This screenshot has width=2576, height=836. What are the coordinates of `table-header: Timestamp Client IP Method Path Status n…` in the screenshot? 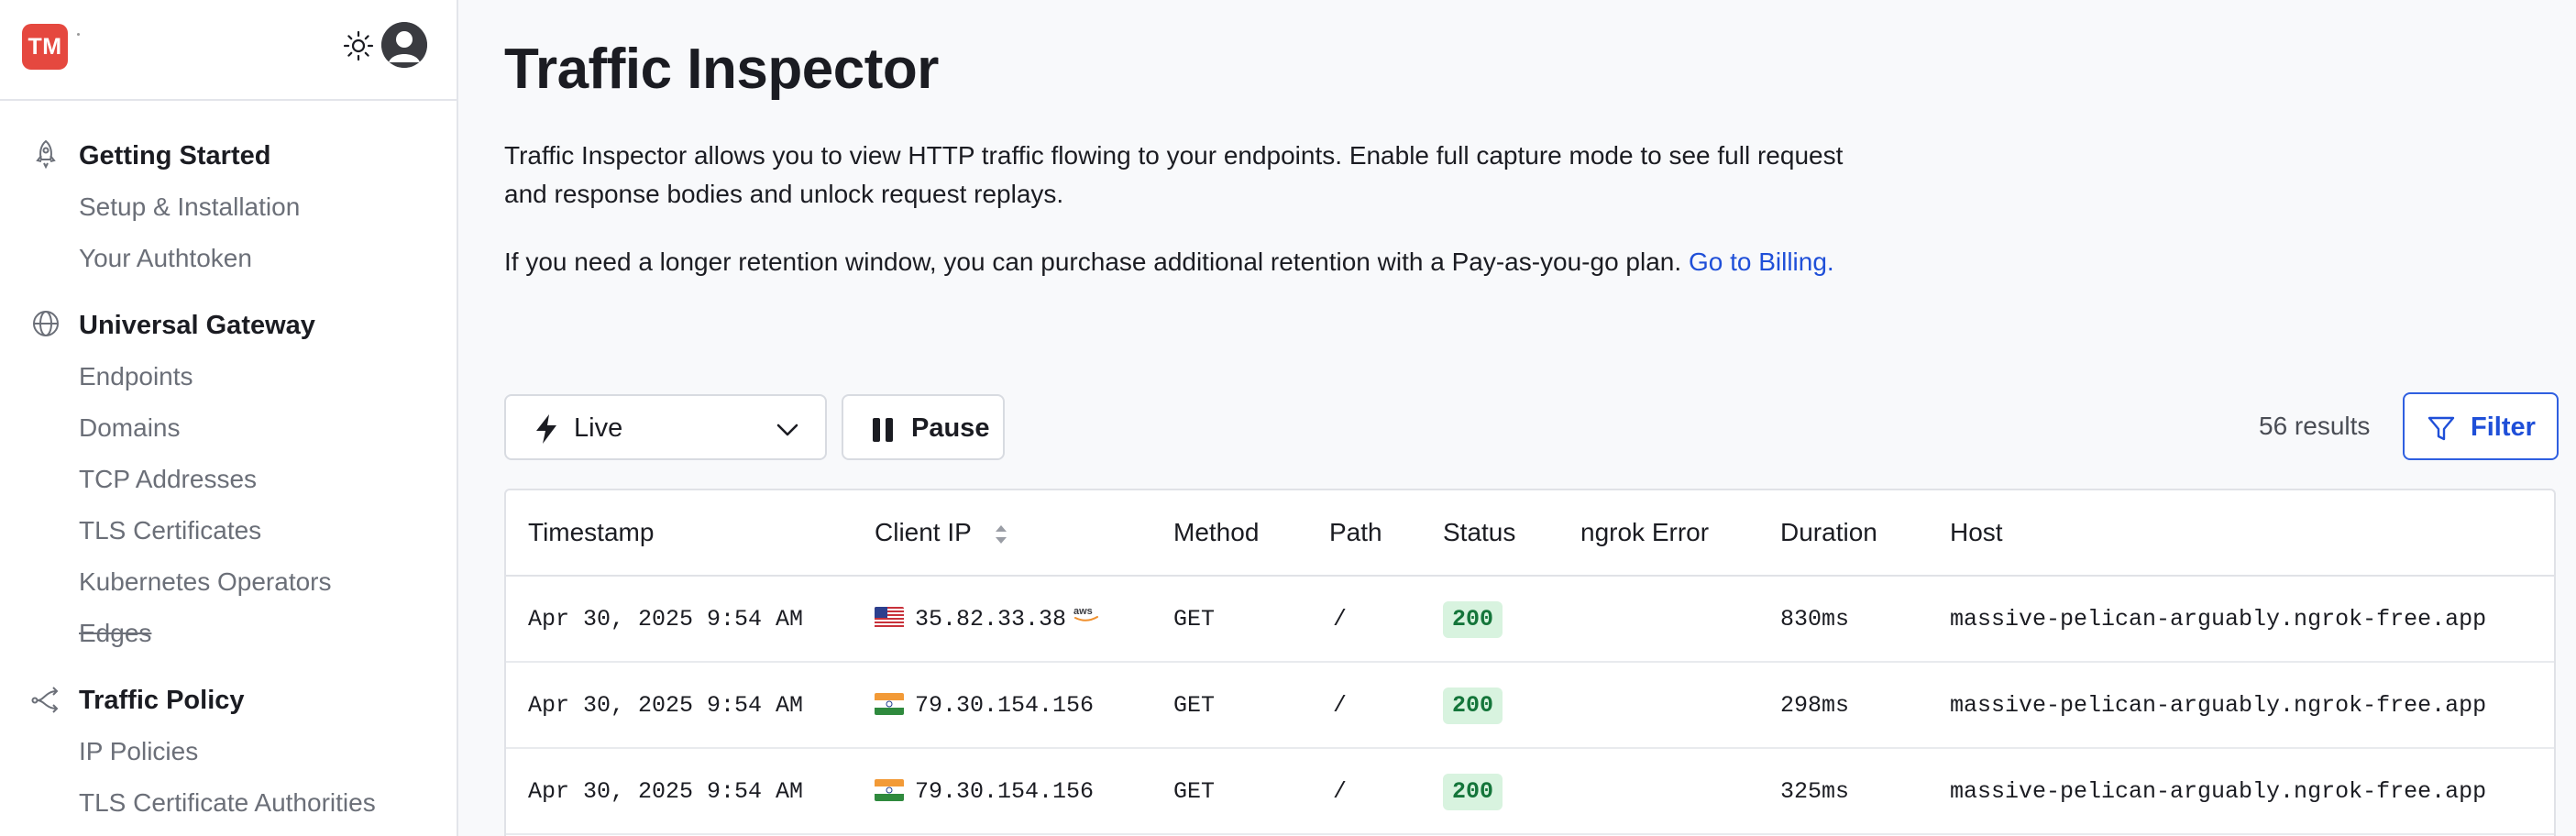 It's located at (1530, 533).